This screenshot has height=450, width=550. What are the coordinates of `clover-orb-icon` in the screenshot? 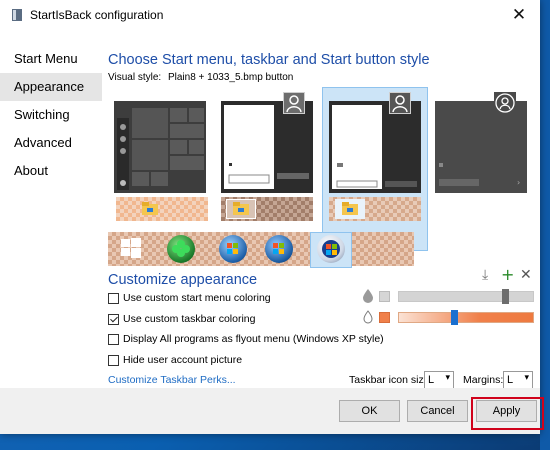 It's located at (181, 249).